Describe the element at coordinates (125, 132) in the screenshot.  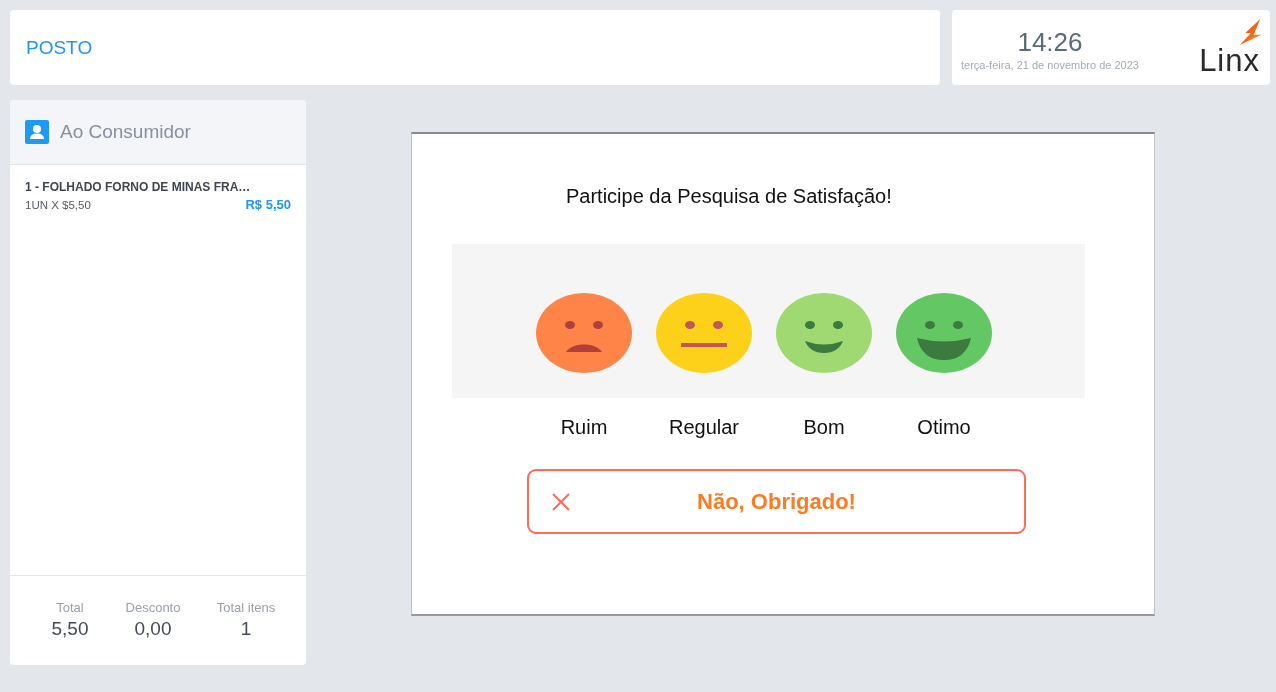
I see `customer-name: Ao Consumidor` at that location.